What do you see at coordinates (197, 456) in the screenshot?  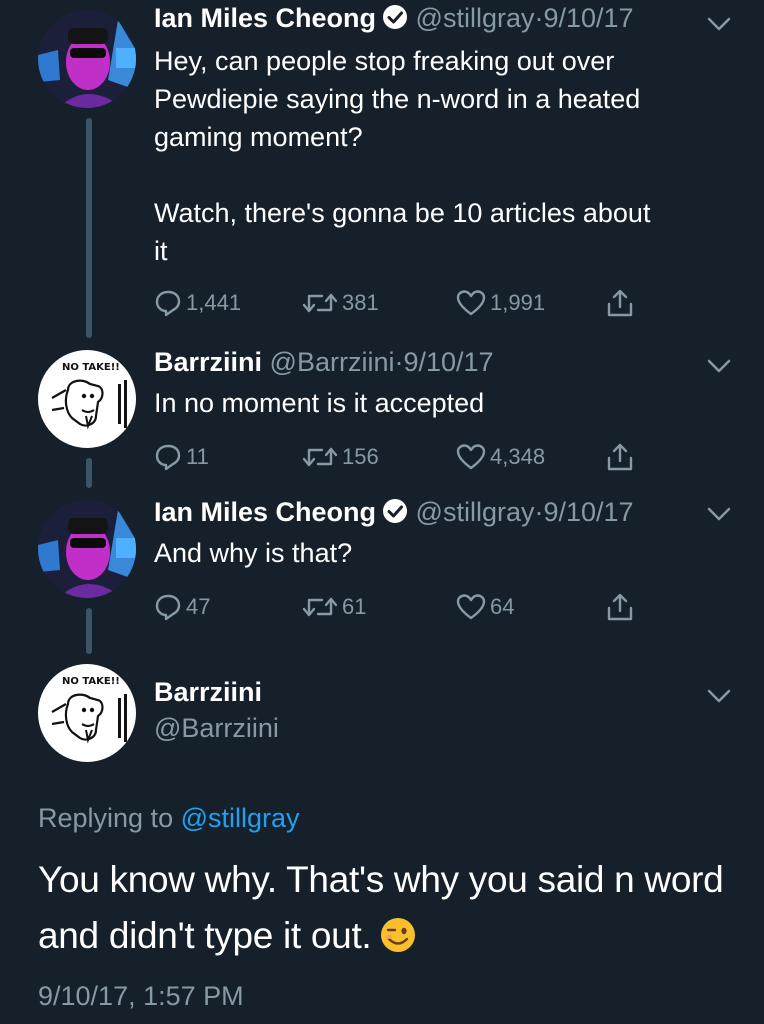 I see `reply-count: 11` at bounding box center [197, 456].